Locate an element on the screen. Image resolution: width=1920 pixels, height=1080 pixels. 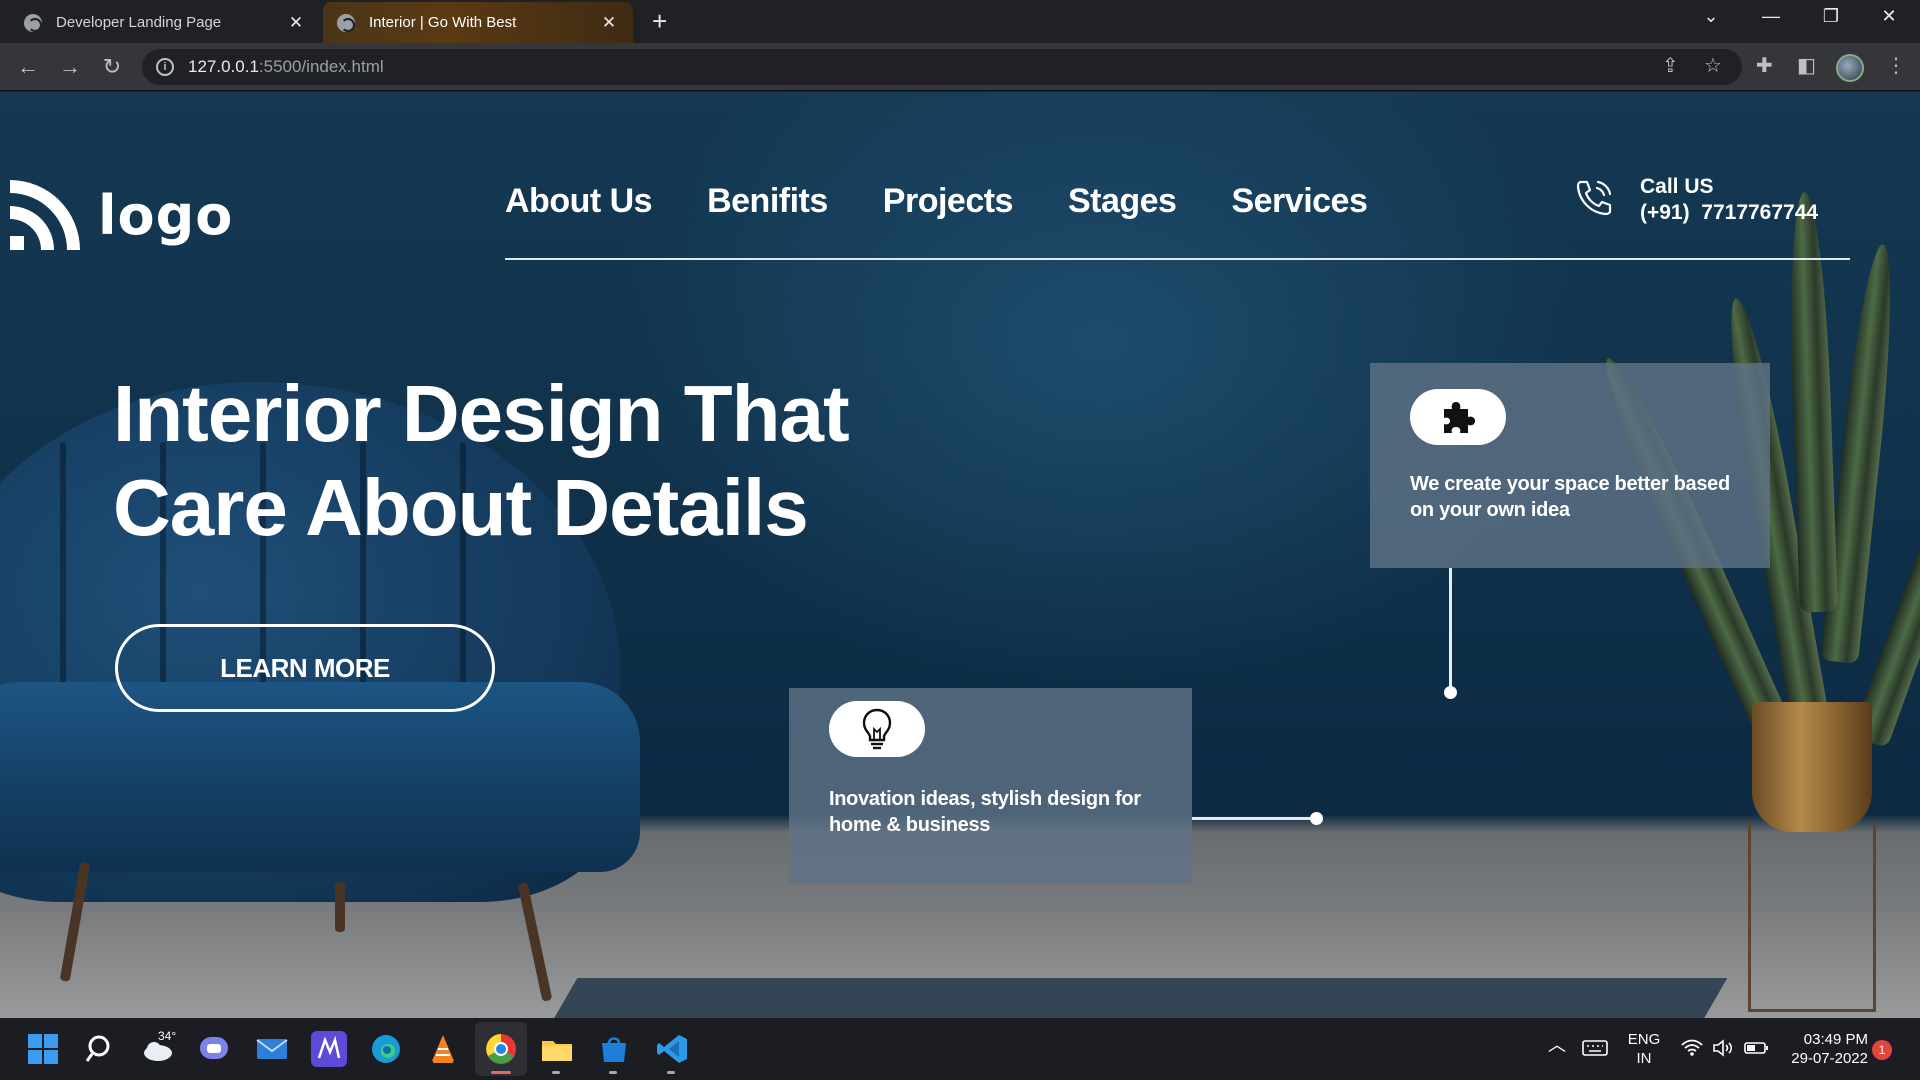
call-text: Call US (+91) 7717767744 is located at coordinates (1729, 200).